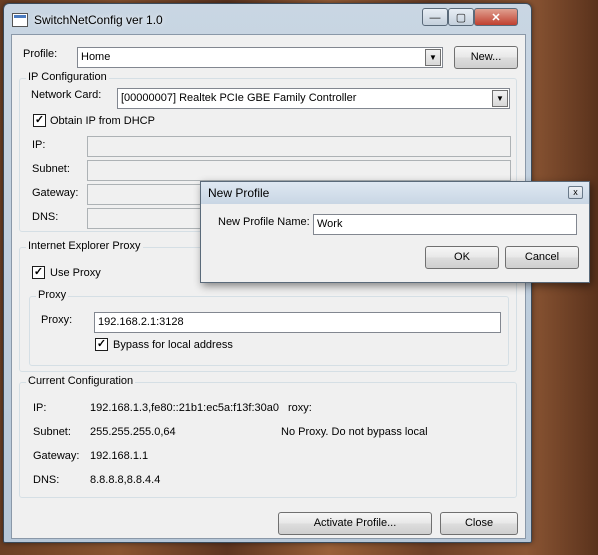 This screenshot has height=555, width=598. I want to click on dialog-close-button: x, so click(575, 192).